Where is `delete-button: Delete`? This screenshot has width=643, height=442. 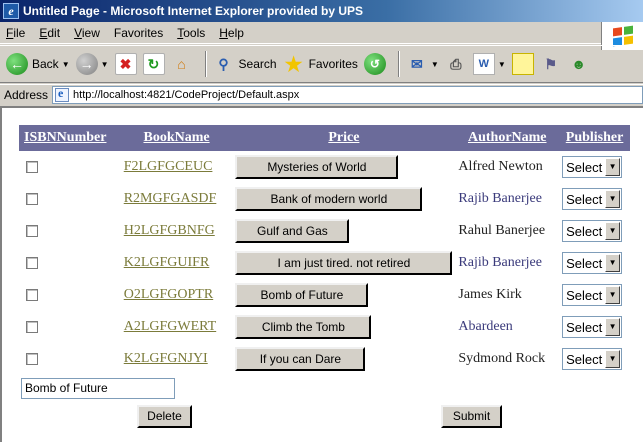 delete-button: Delete is located at coordinates (164, 416).